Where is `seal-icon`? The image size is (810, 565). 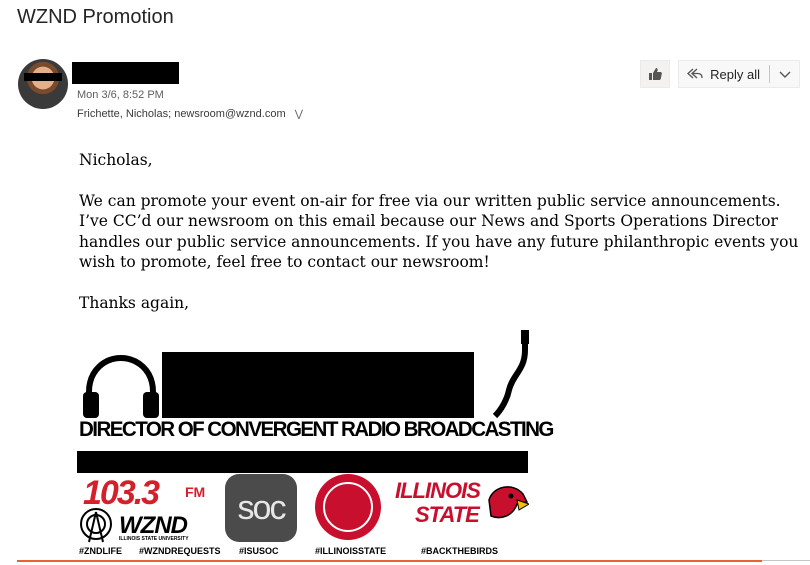 seal-icon is located at coordinates (348, 507).